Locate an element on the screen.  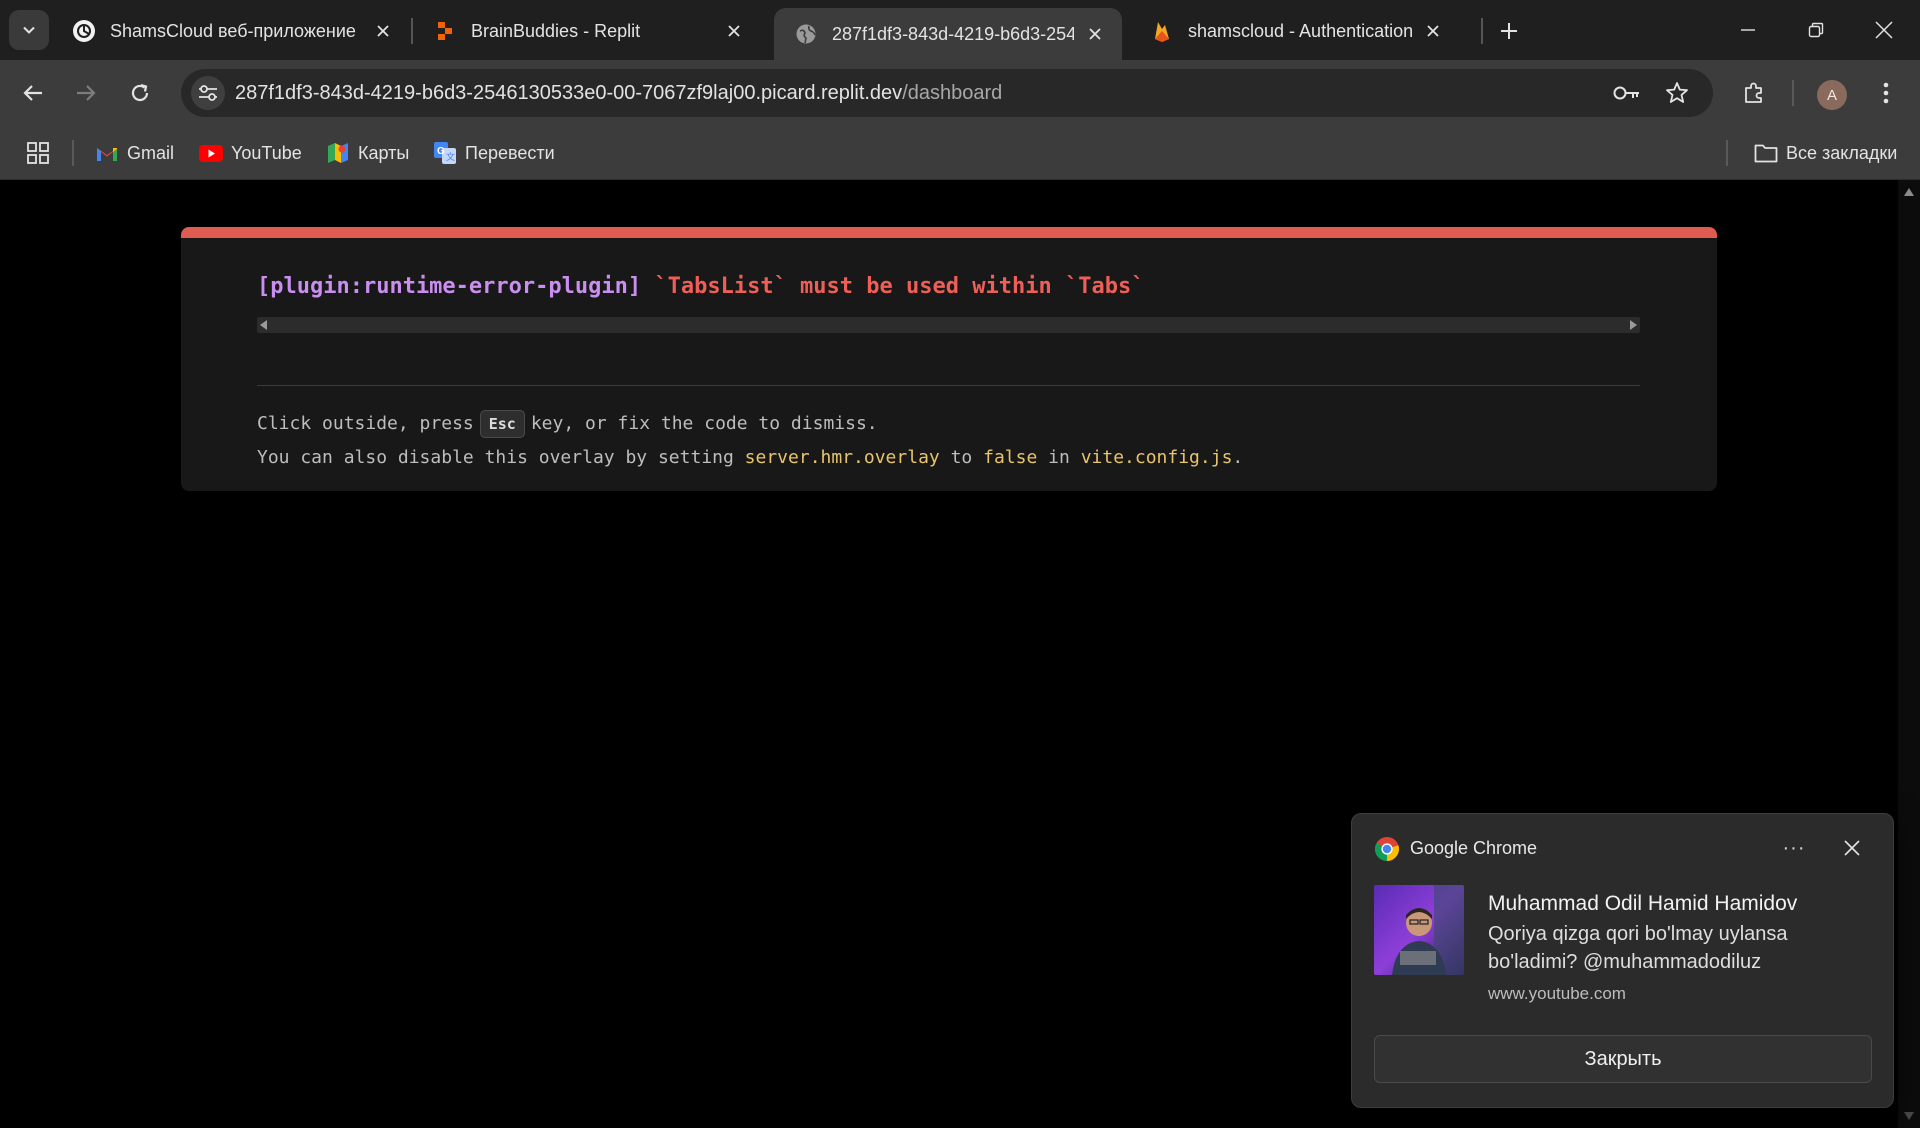
url-path: /dashboard is located at coordinates (952, 93).